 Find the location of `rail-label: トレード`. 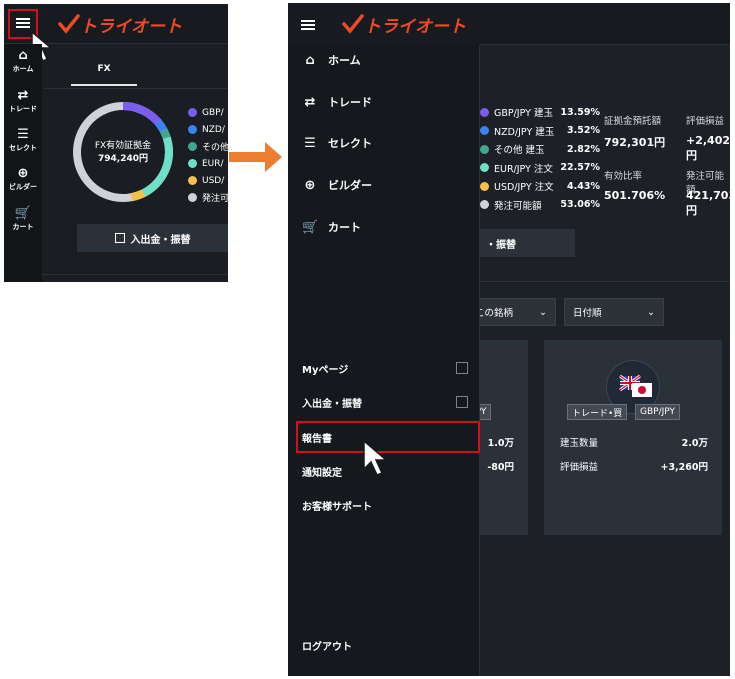

rail-label: トレード is located at coordinates (23, 109).